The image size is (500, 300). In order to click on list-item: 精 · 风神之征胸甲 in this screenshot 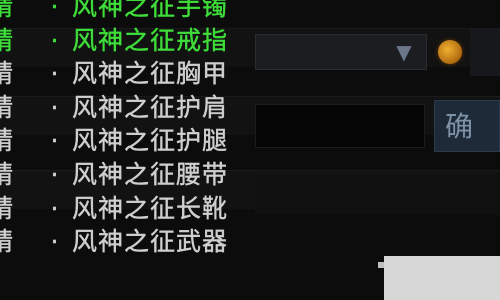, I will do `click(135, 74)`.